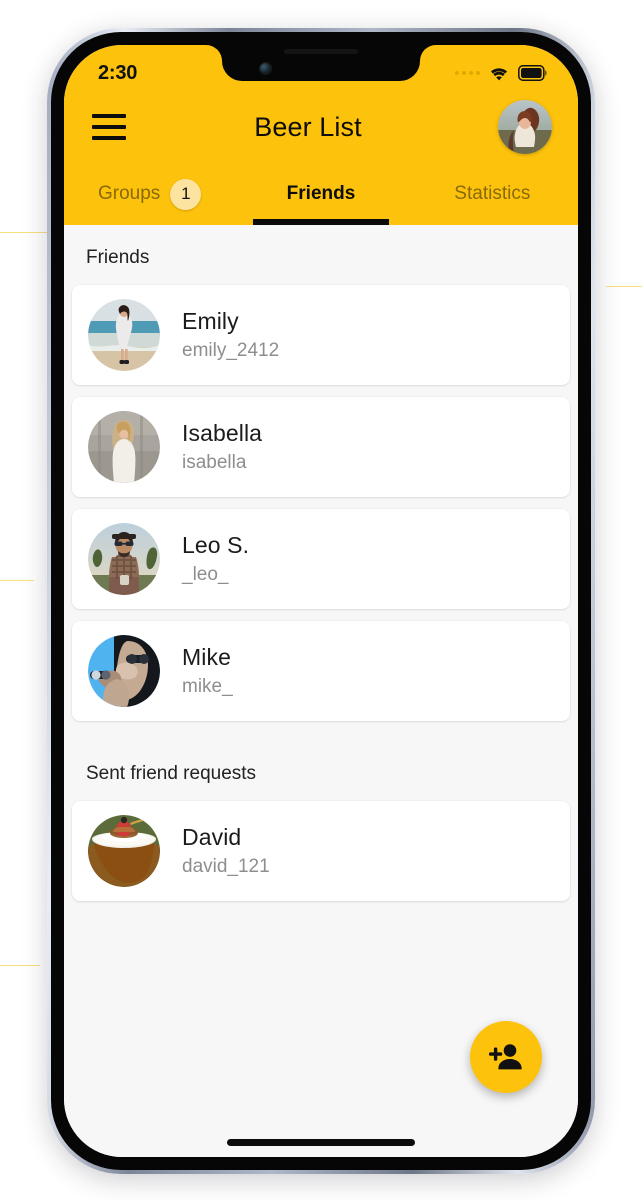  Describe the element at coordinates (321, 559) in the screenshot. I see `list-item: Leo S. _leo_` at that location.